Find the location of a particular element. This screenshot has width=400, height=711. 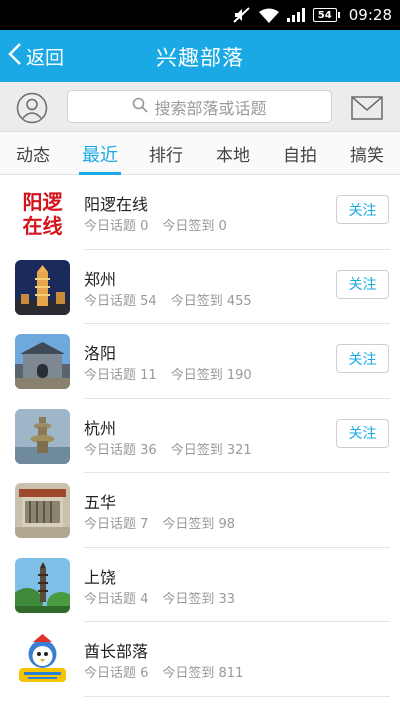

messages-button is located at coordinates (367, 108).